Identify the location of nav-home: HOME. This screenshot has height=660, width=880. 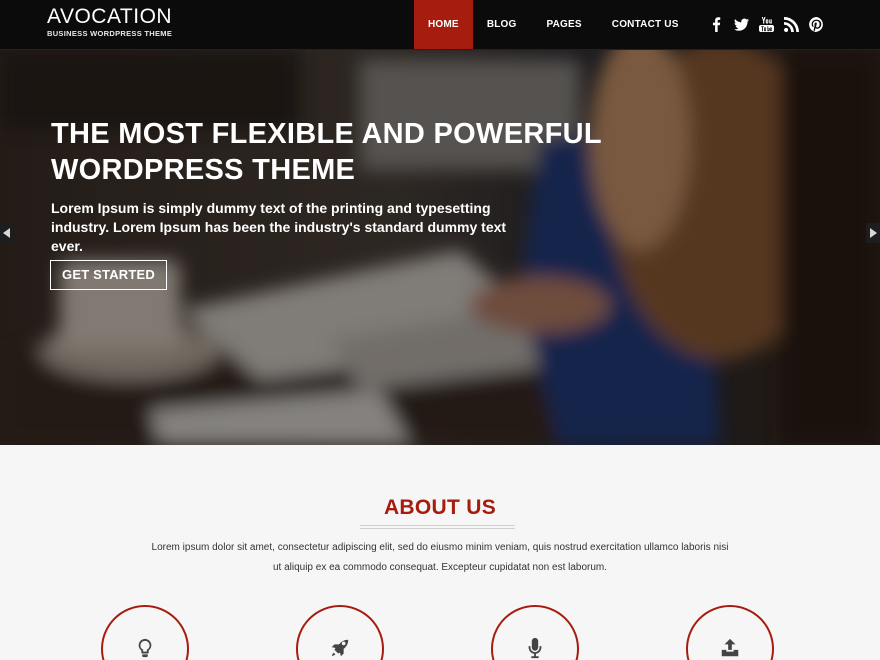
(443, 24).